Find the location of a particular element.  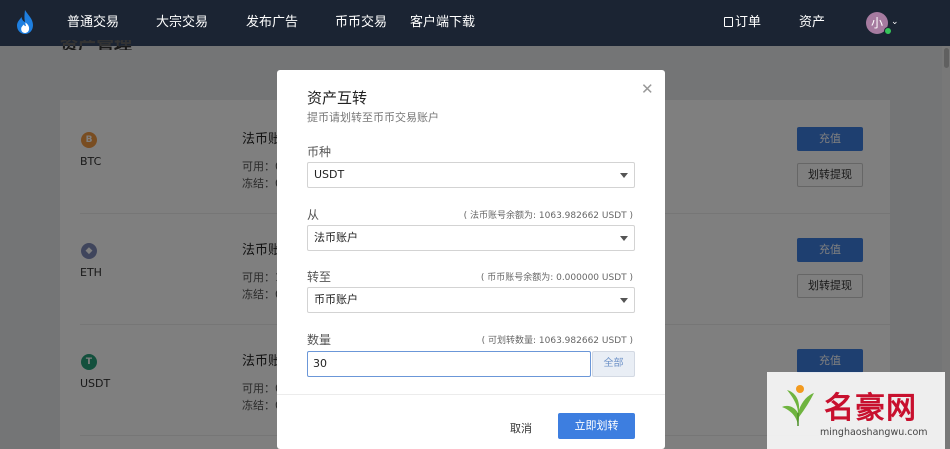

from-account-select: 法币账户 is located at coordinates (471, 238).